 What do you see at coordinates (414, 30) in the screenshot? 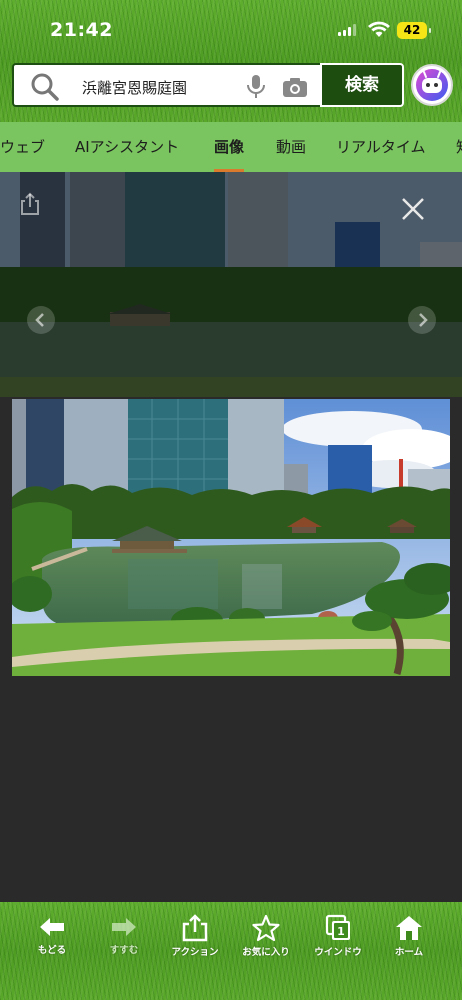
I see `battery-indicator: 42` at bounding box center [414, 30].